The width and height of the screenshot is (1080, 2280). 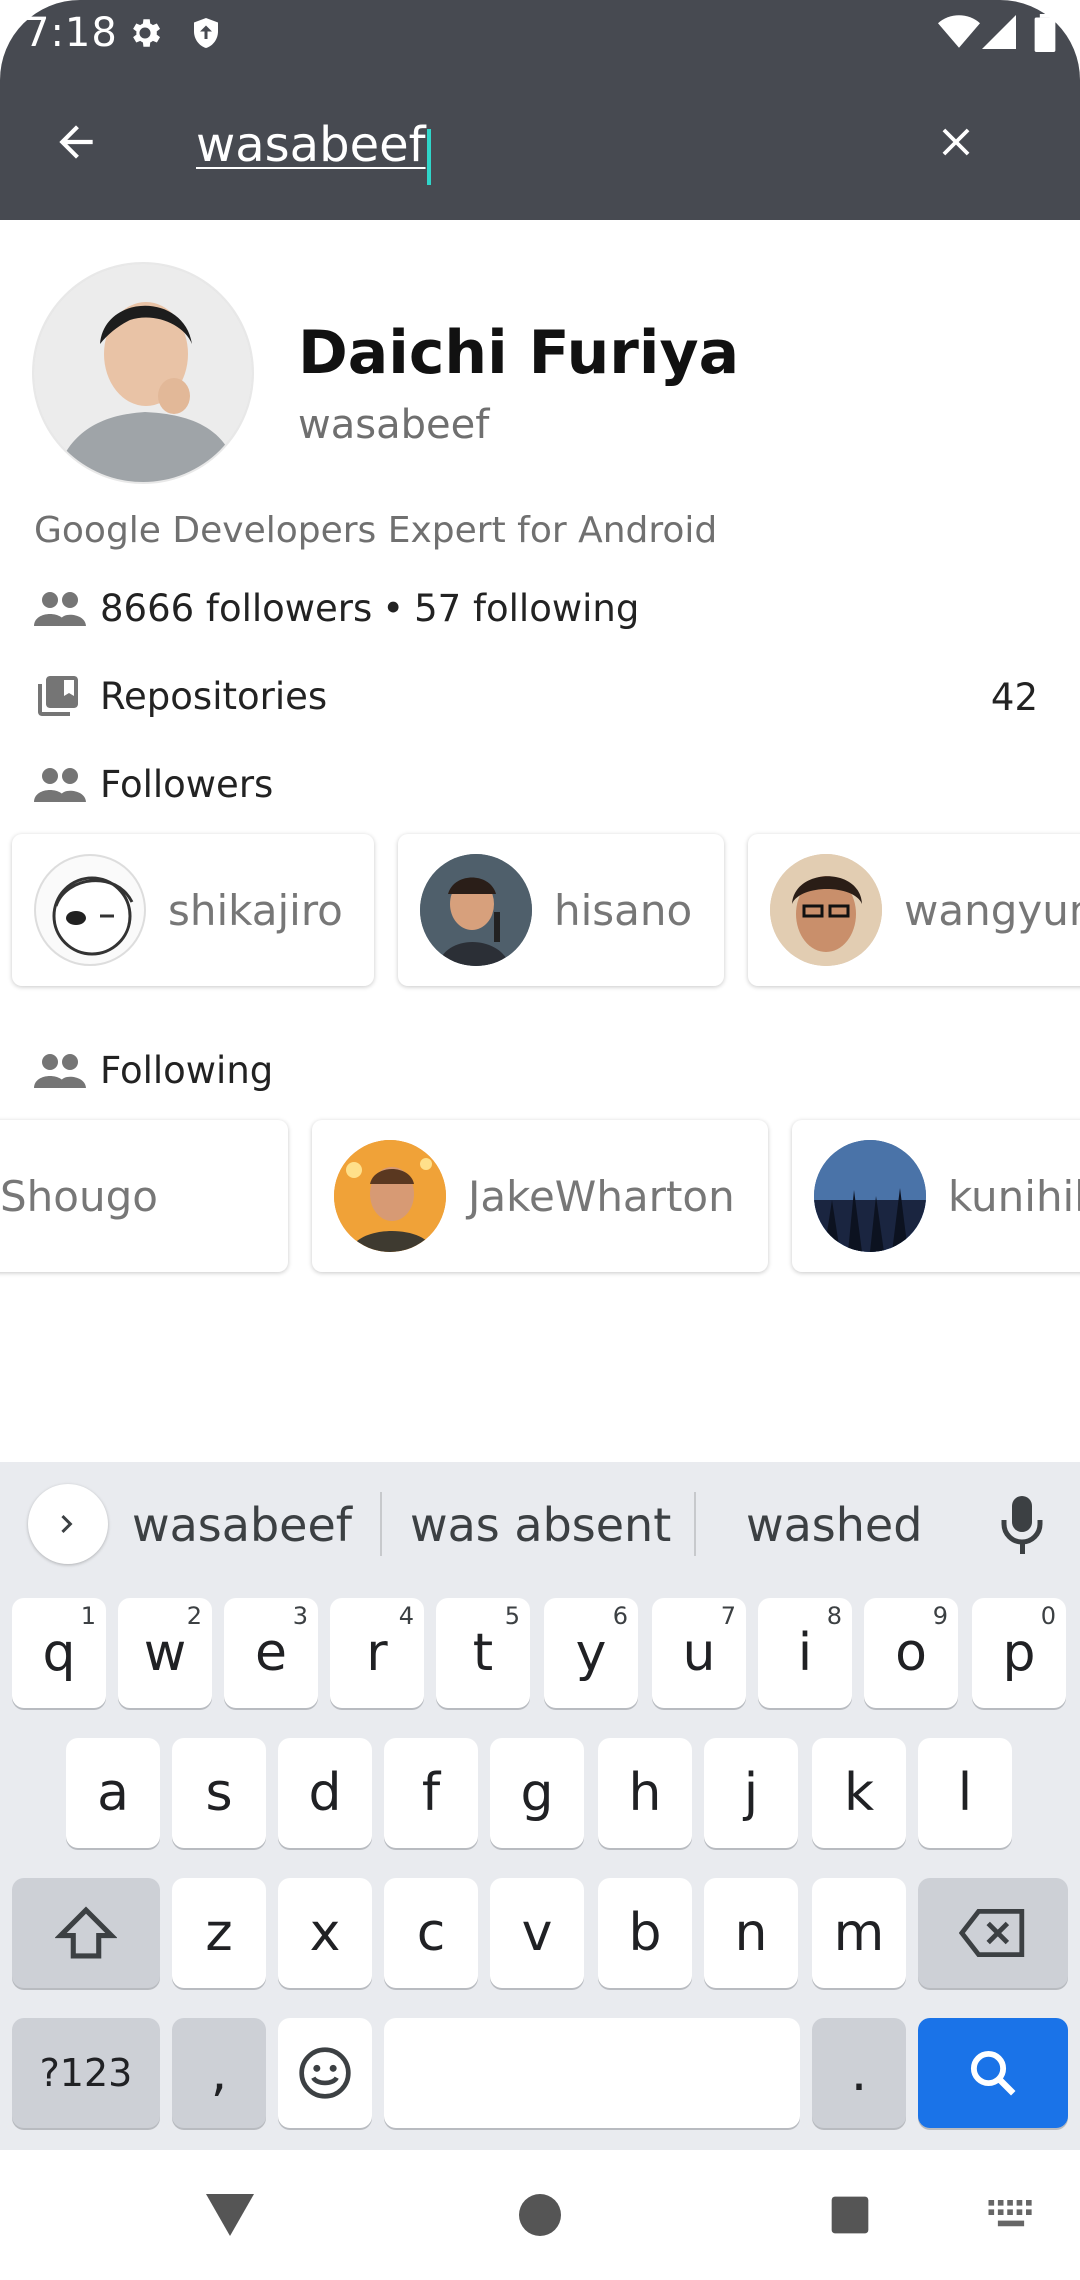 What do you see at coordinates (394, 425) in the screenshot?
I see `profile-login: wasabeef` at bounding box center [394, 425].